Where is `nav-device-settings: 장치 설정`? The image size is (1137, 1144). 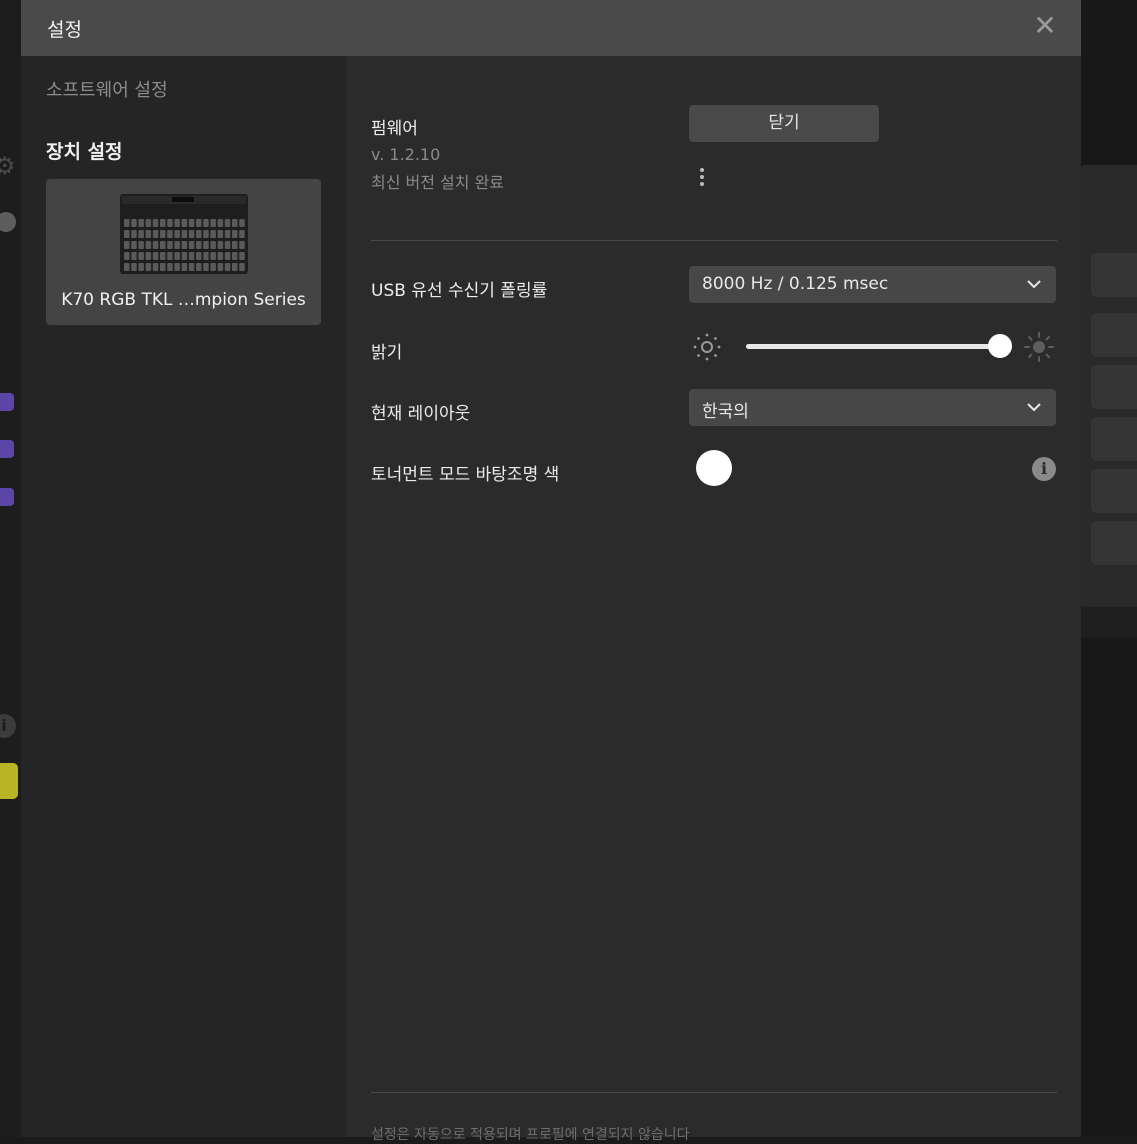 nav-device-settings: 장치 설정 is located at coordinates (84, 150).